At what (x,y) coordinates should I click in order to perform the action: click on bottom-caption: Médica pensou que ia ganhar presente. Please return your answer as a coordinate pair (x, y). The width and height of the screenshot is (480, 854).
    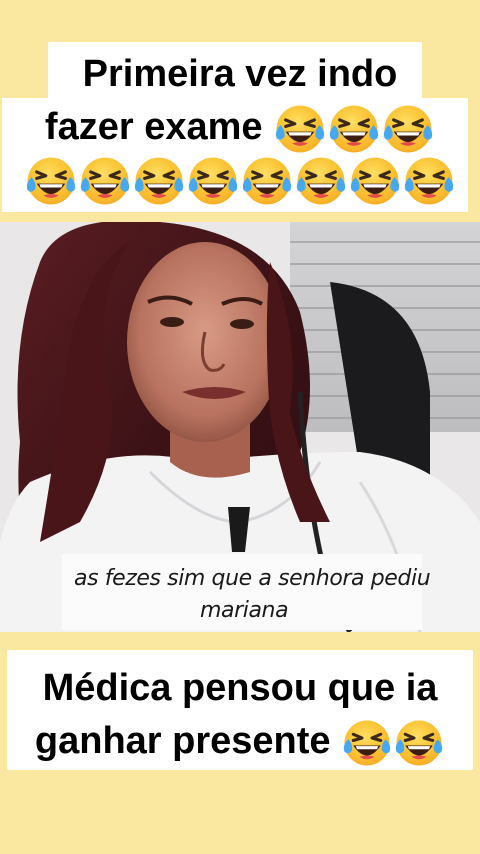
    Looking at the image, I should click on (240, 715).